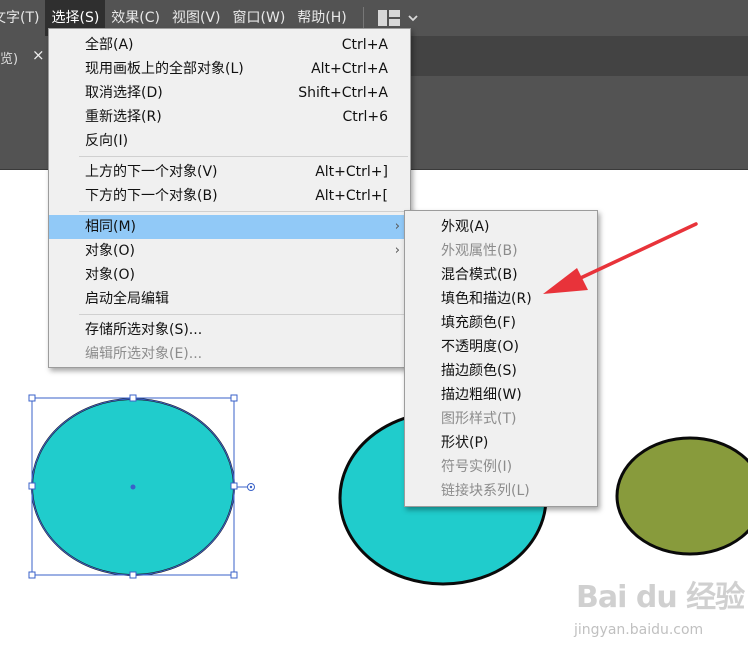 The image size is (748, 656). Describe the element at coordinates (364, 45) in the screenshot. I see `menu-item-shortcut: Ctrl+A` at that location.